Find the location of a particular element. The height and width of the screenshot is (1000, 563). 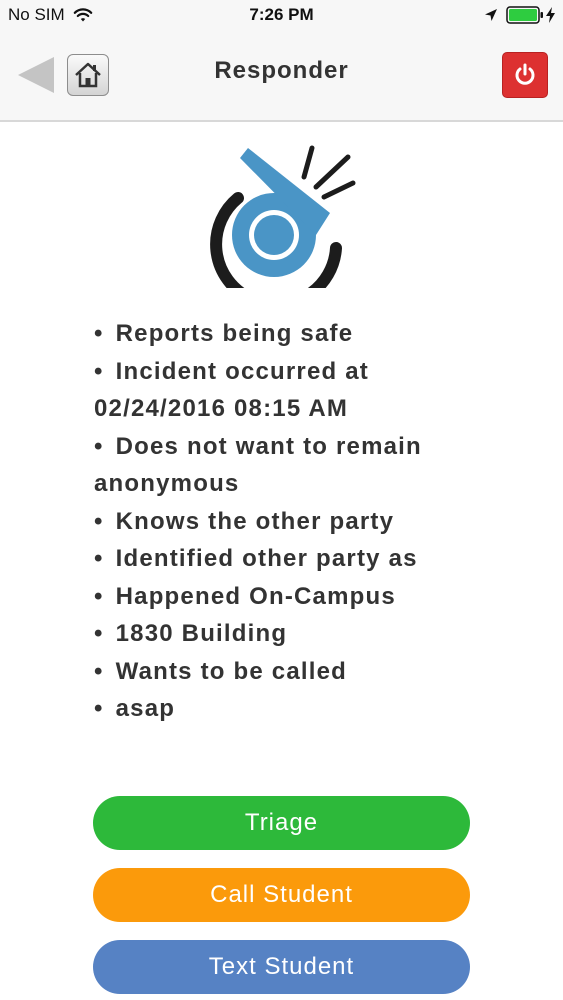

report-item: Happened On-Campus is located at coordinates (314, 597).